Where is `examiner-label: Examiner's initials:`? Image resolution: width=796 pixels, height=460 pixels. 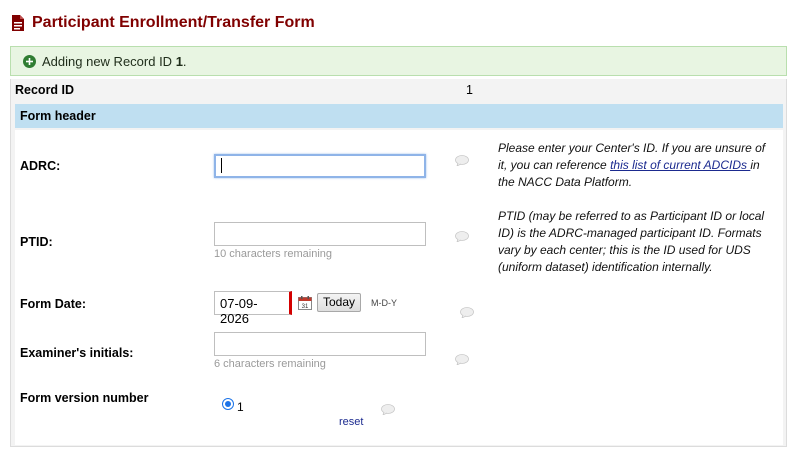
examiner-label: Examiner's initials: is located at coordinates (77, 353).